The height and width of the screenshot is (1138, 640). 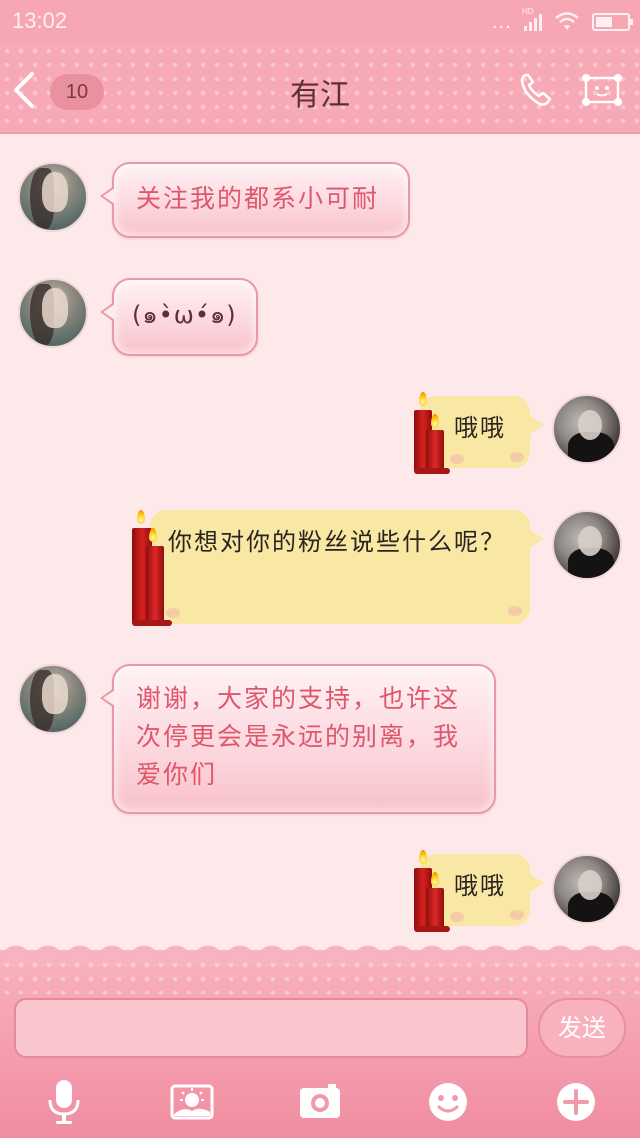 What do you see at coordinates (258, 198) in the screenshot?
I see `message-text: 关注我的都系小可耐` at bounding box center [258, 198].